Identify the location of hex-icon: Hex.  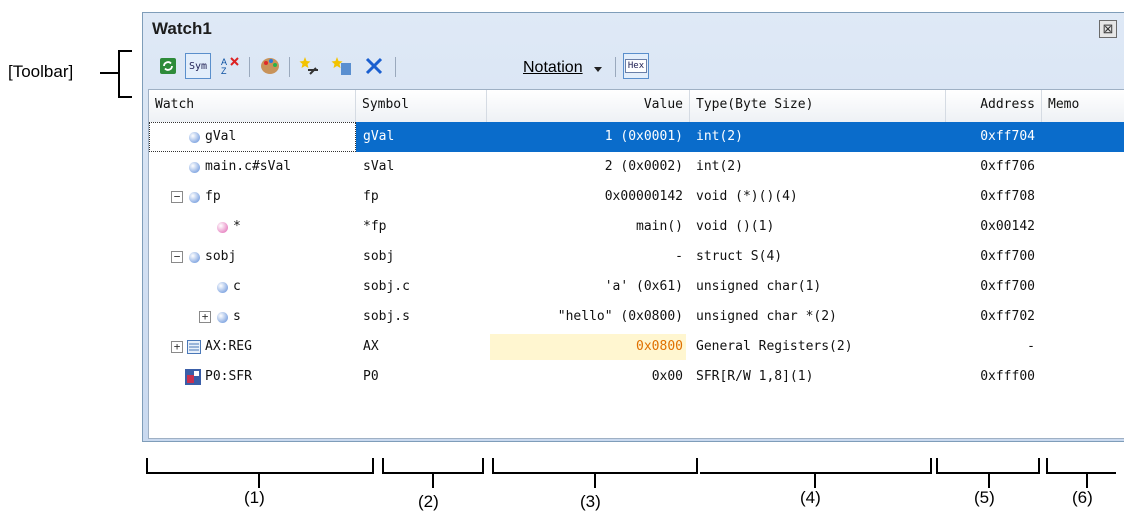
(636, 66).